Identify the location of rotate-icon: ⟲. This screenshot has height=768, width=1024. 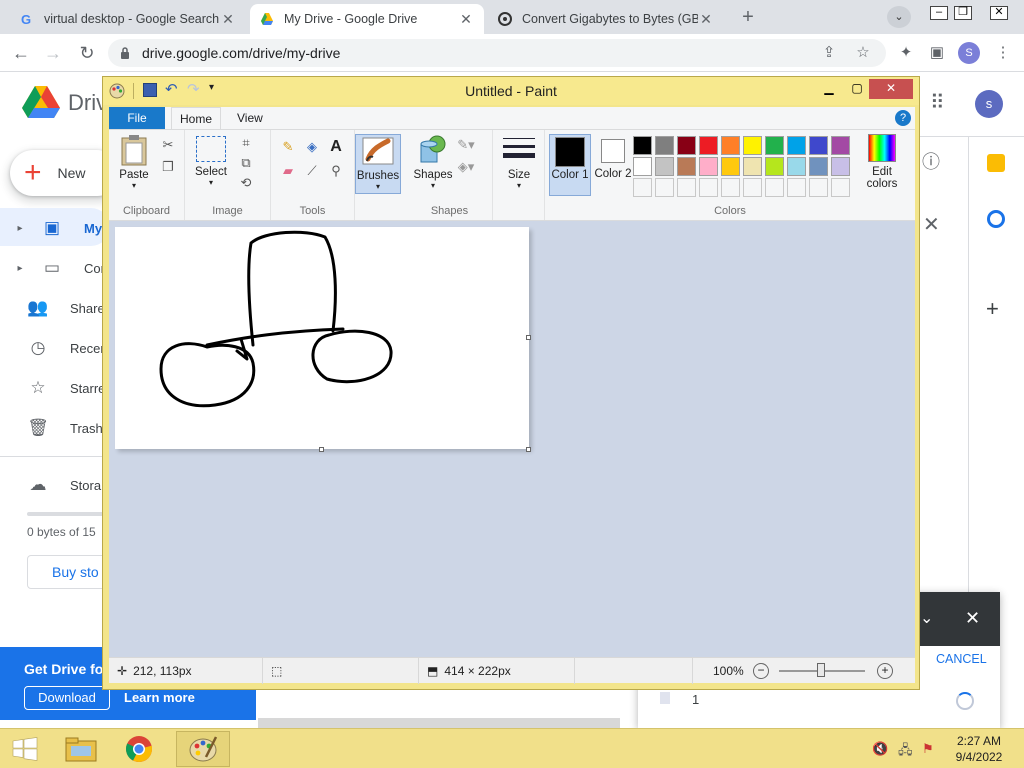
(246, 183).